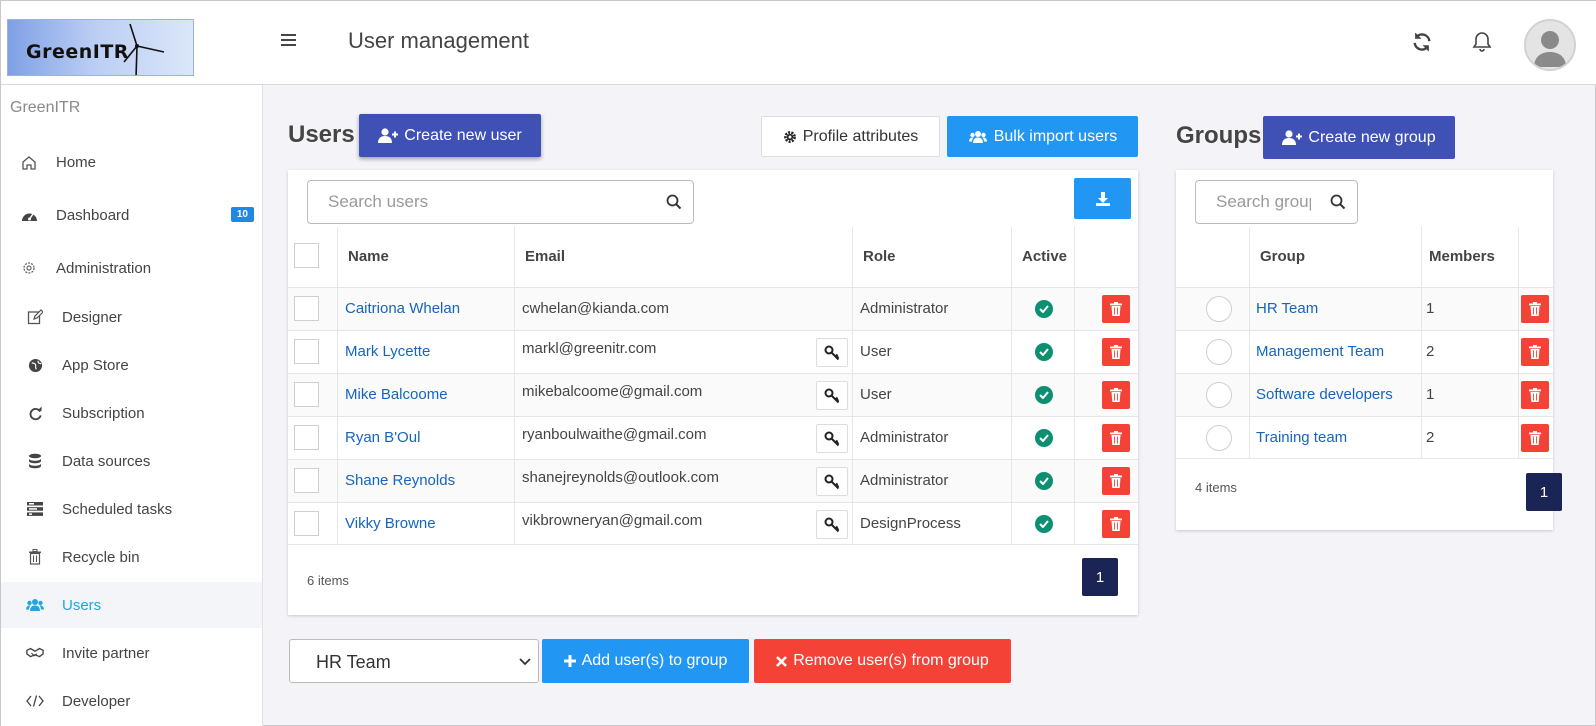  I want to click on sidebar-item-recycle-bin: Recycle bin, so click(131, 557).